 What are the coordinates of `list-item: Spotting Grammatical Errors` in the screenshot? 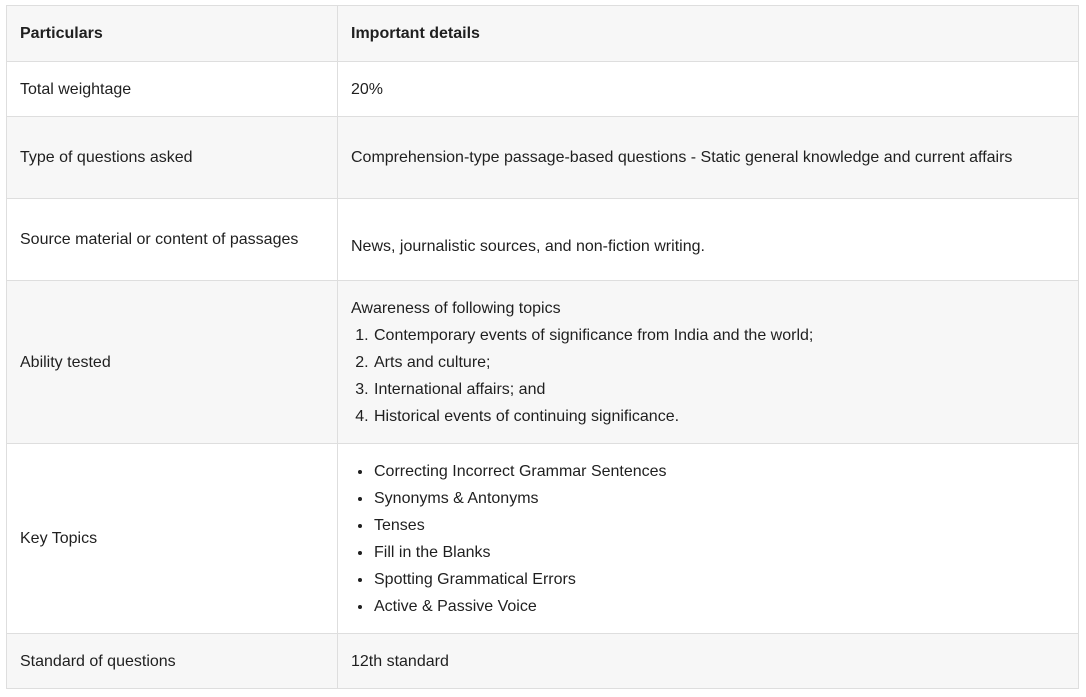 It's located at (719, 579).